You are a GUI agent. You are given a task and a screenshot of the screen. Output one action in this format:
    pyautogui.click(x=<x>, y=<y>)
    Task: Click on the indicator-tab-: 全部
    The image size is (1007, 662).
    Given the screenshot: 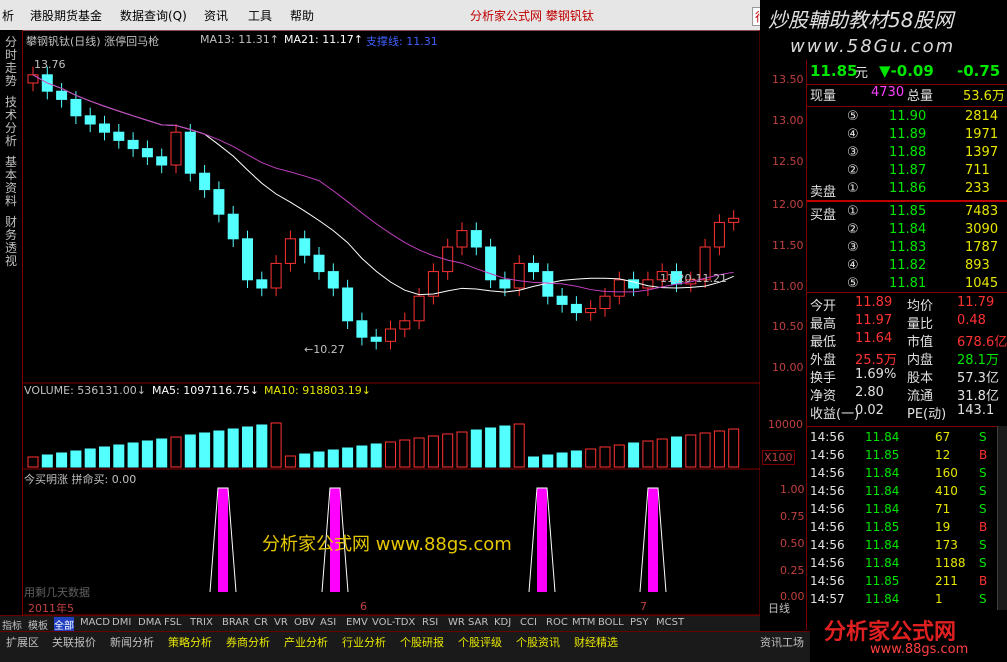 What is the action you would take?
    pyautogui.click(x=64, y=624)
    